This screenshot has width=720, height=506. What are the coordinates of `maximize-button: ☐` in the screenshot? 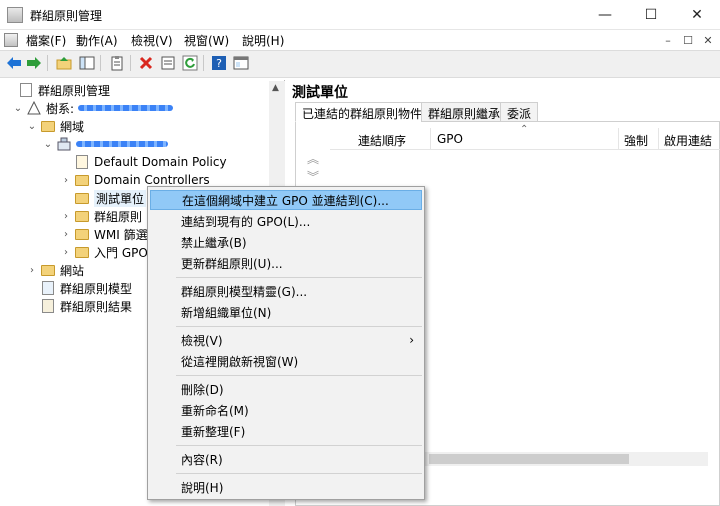 It's located at (651, 15).